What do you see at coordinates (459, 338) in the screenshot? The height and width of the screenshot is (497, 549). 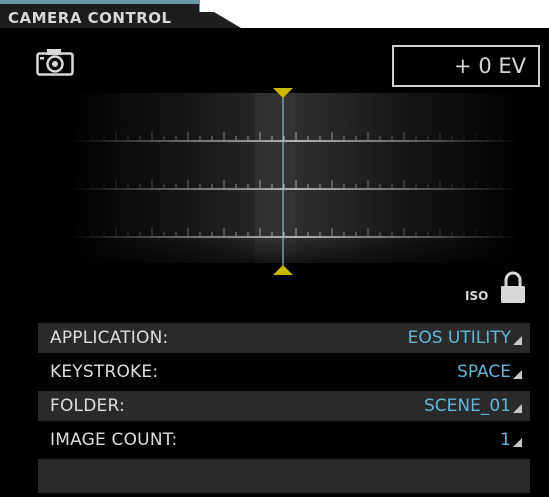 I see `setting-value: EOS UTILITY` at bounding box center [459, 338].